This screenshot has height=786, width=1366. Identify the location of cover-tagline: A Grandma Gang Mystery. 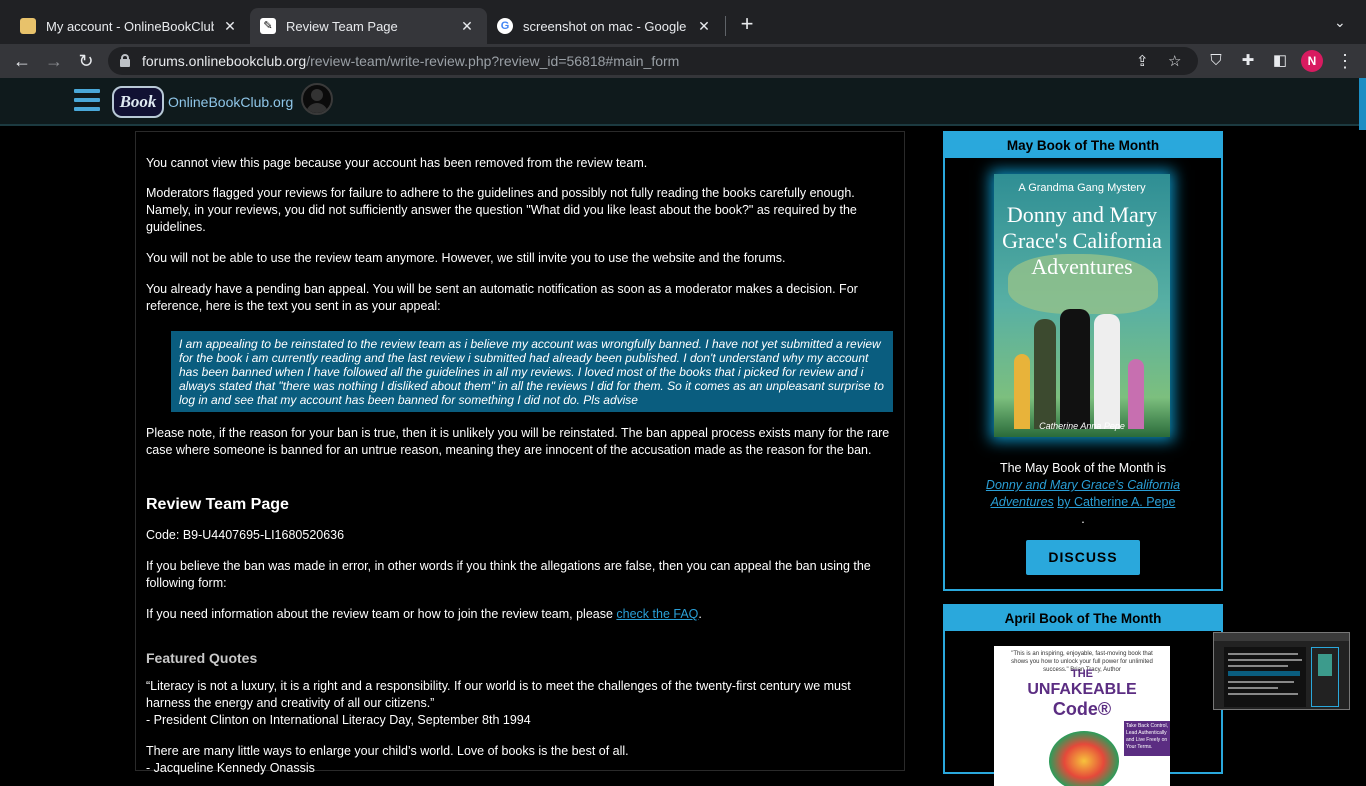
(1082, 188).